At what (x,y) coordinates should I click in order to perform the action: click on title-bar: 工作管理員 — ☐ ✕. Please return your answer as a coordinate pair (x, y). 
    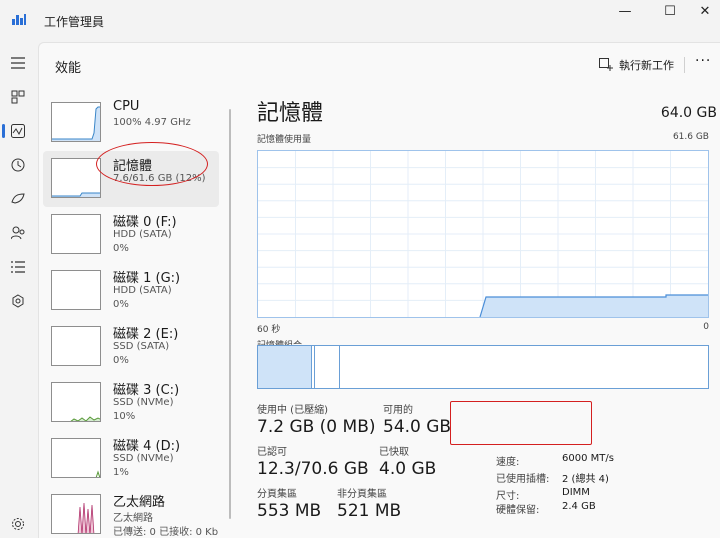
    Looking at the image, I should click on (360, 21).